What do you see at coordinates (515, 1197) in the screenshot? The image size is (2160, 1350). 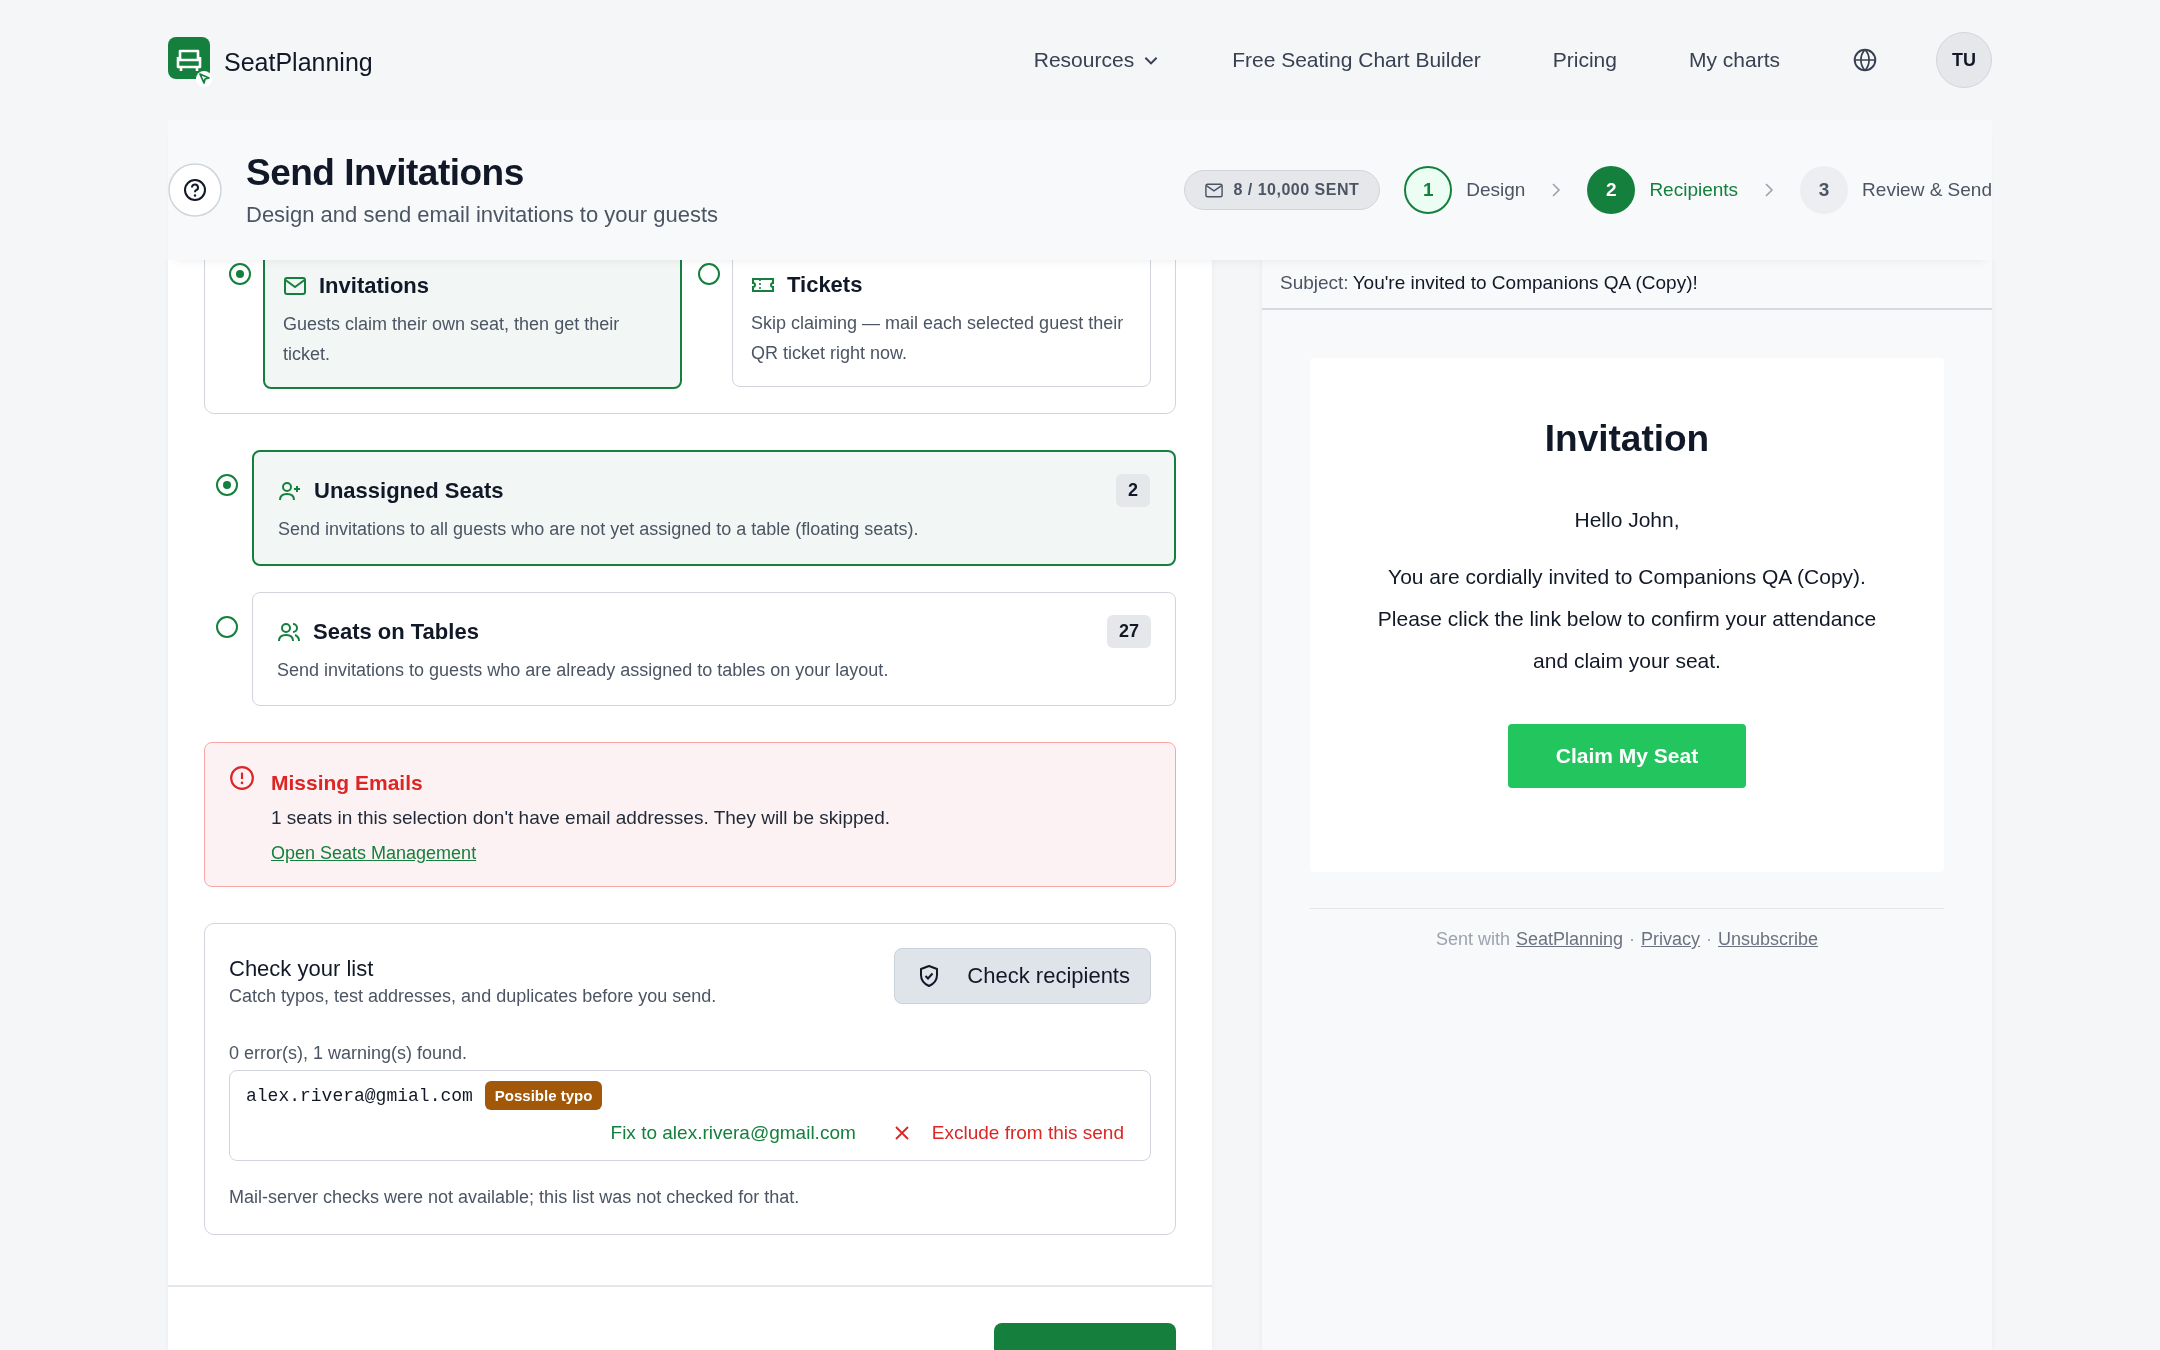 I see `check-note: Mail-server checks were not available; this list was not checked for that.` at bounding box center [515, 1197].